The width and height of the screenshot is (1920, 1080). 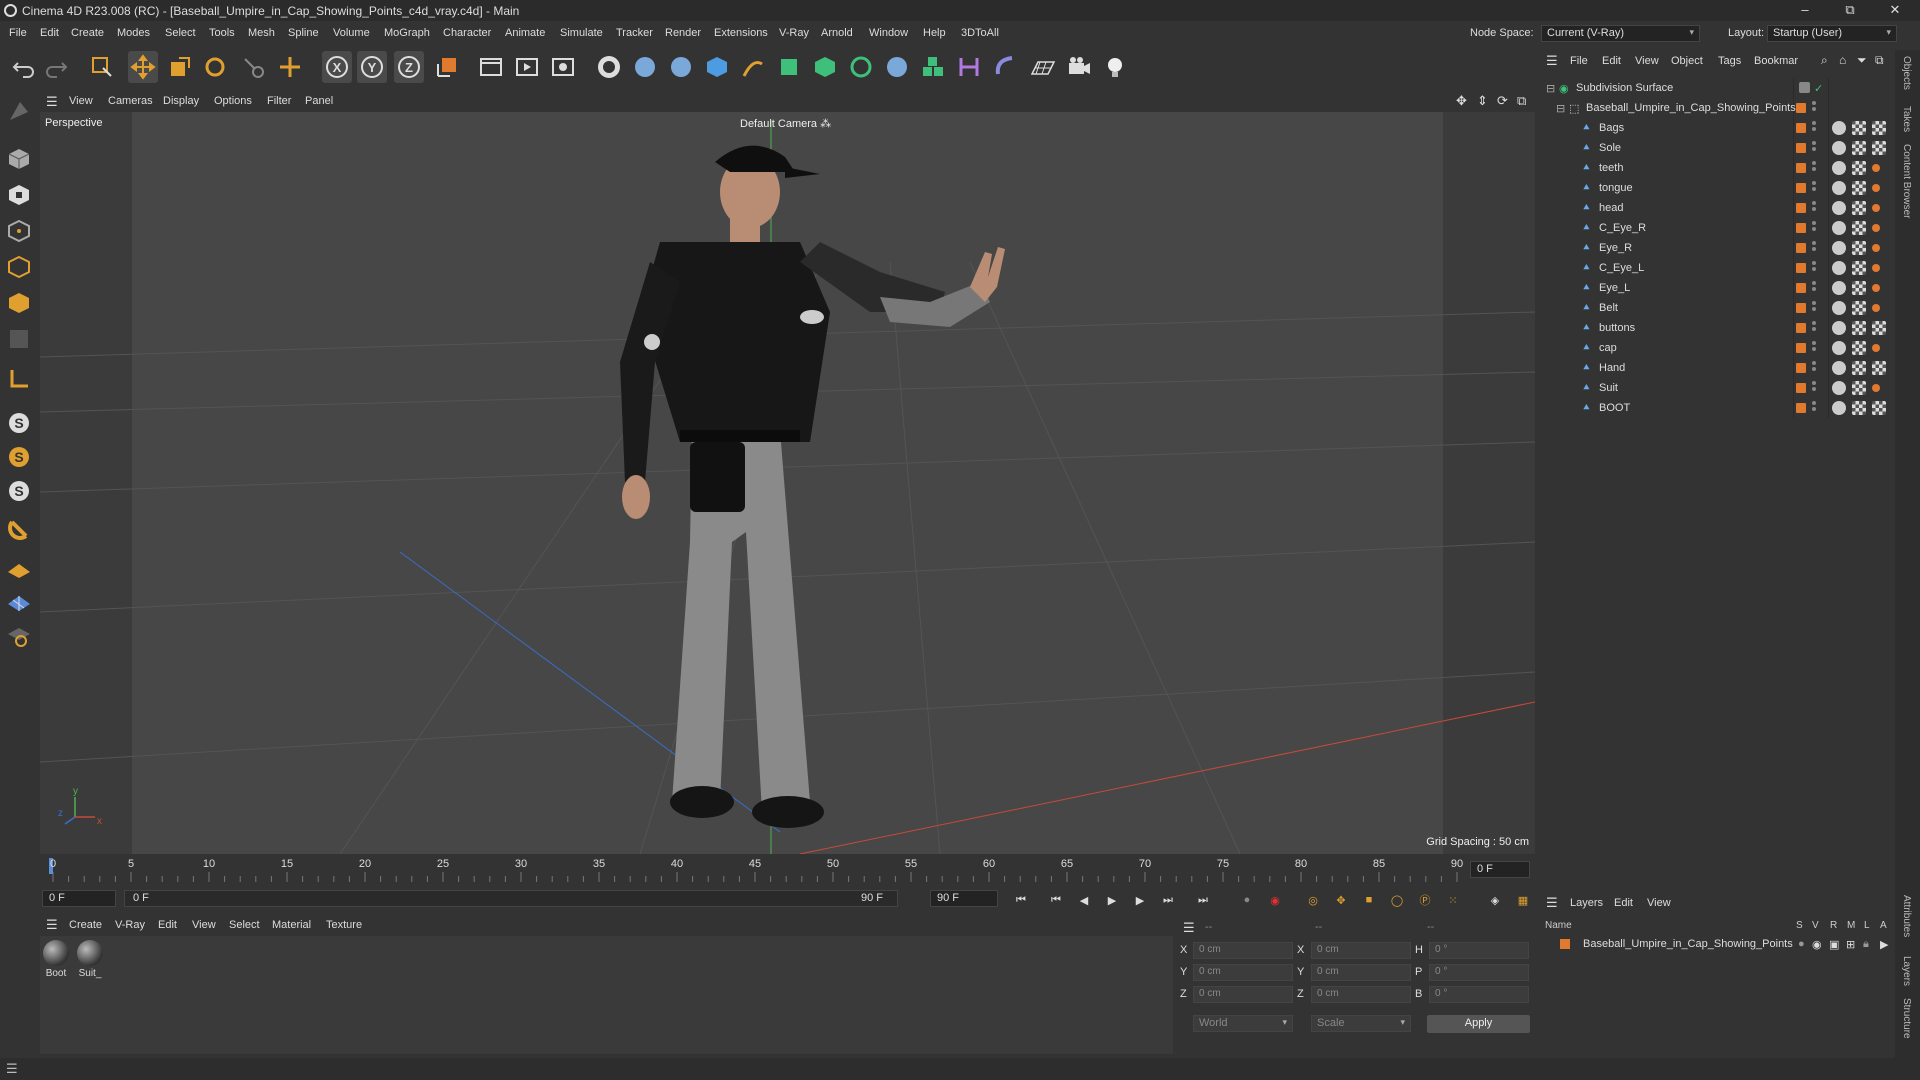 What do you see at coordinates (1361, 950) in the screenshot?
I see `size-x-field: 0 cm` at bounding box center [1361, 950].